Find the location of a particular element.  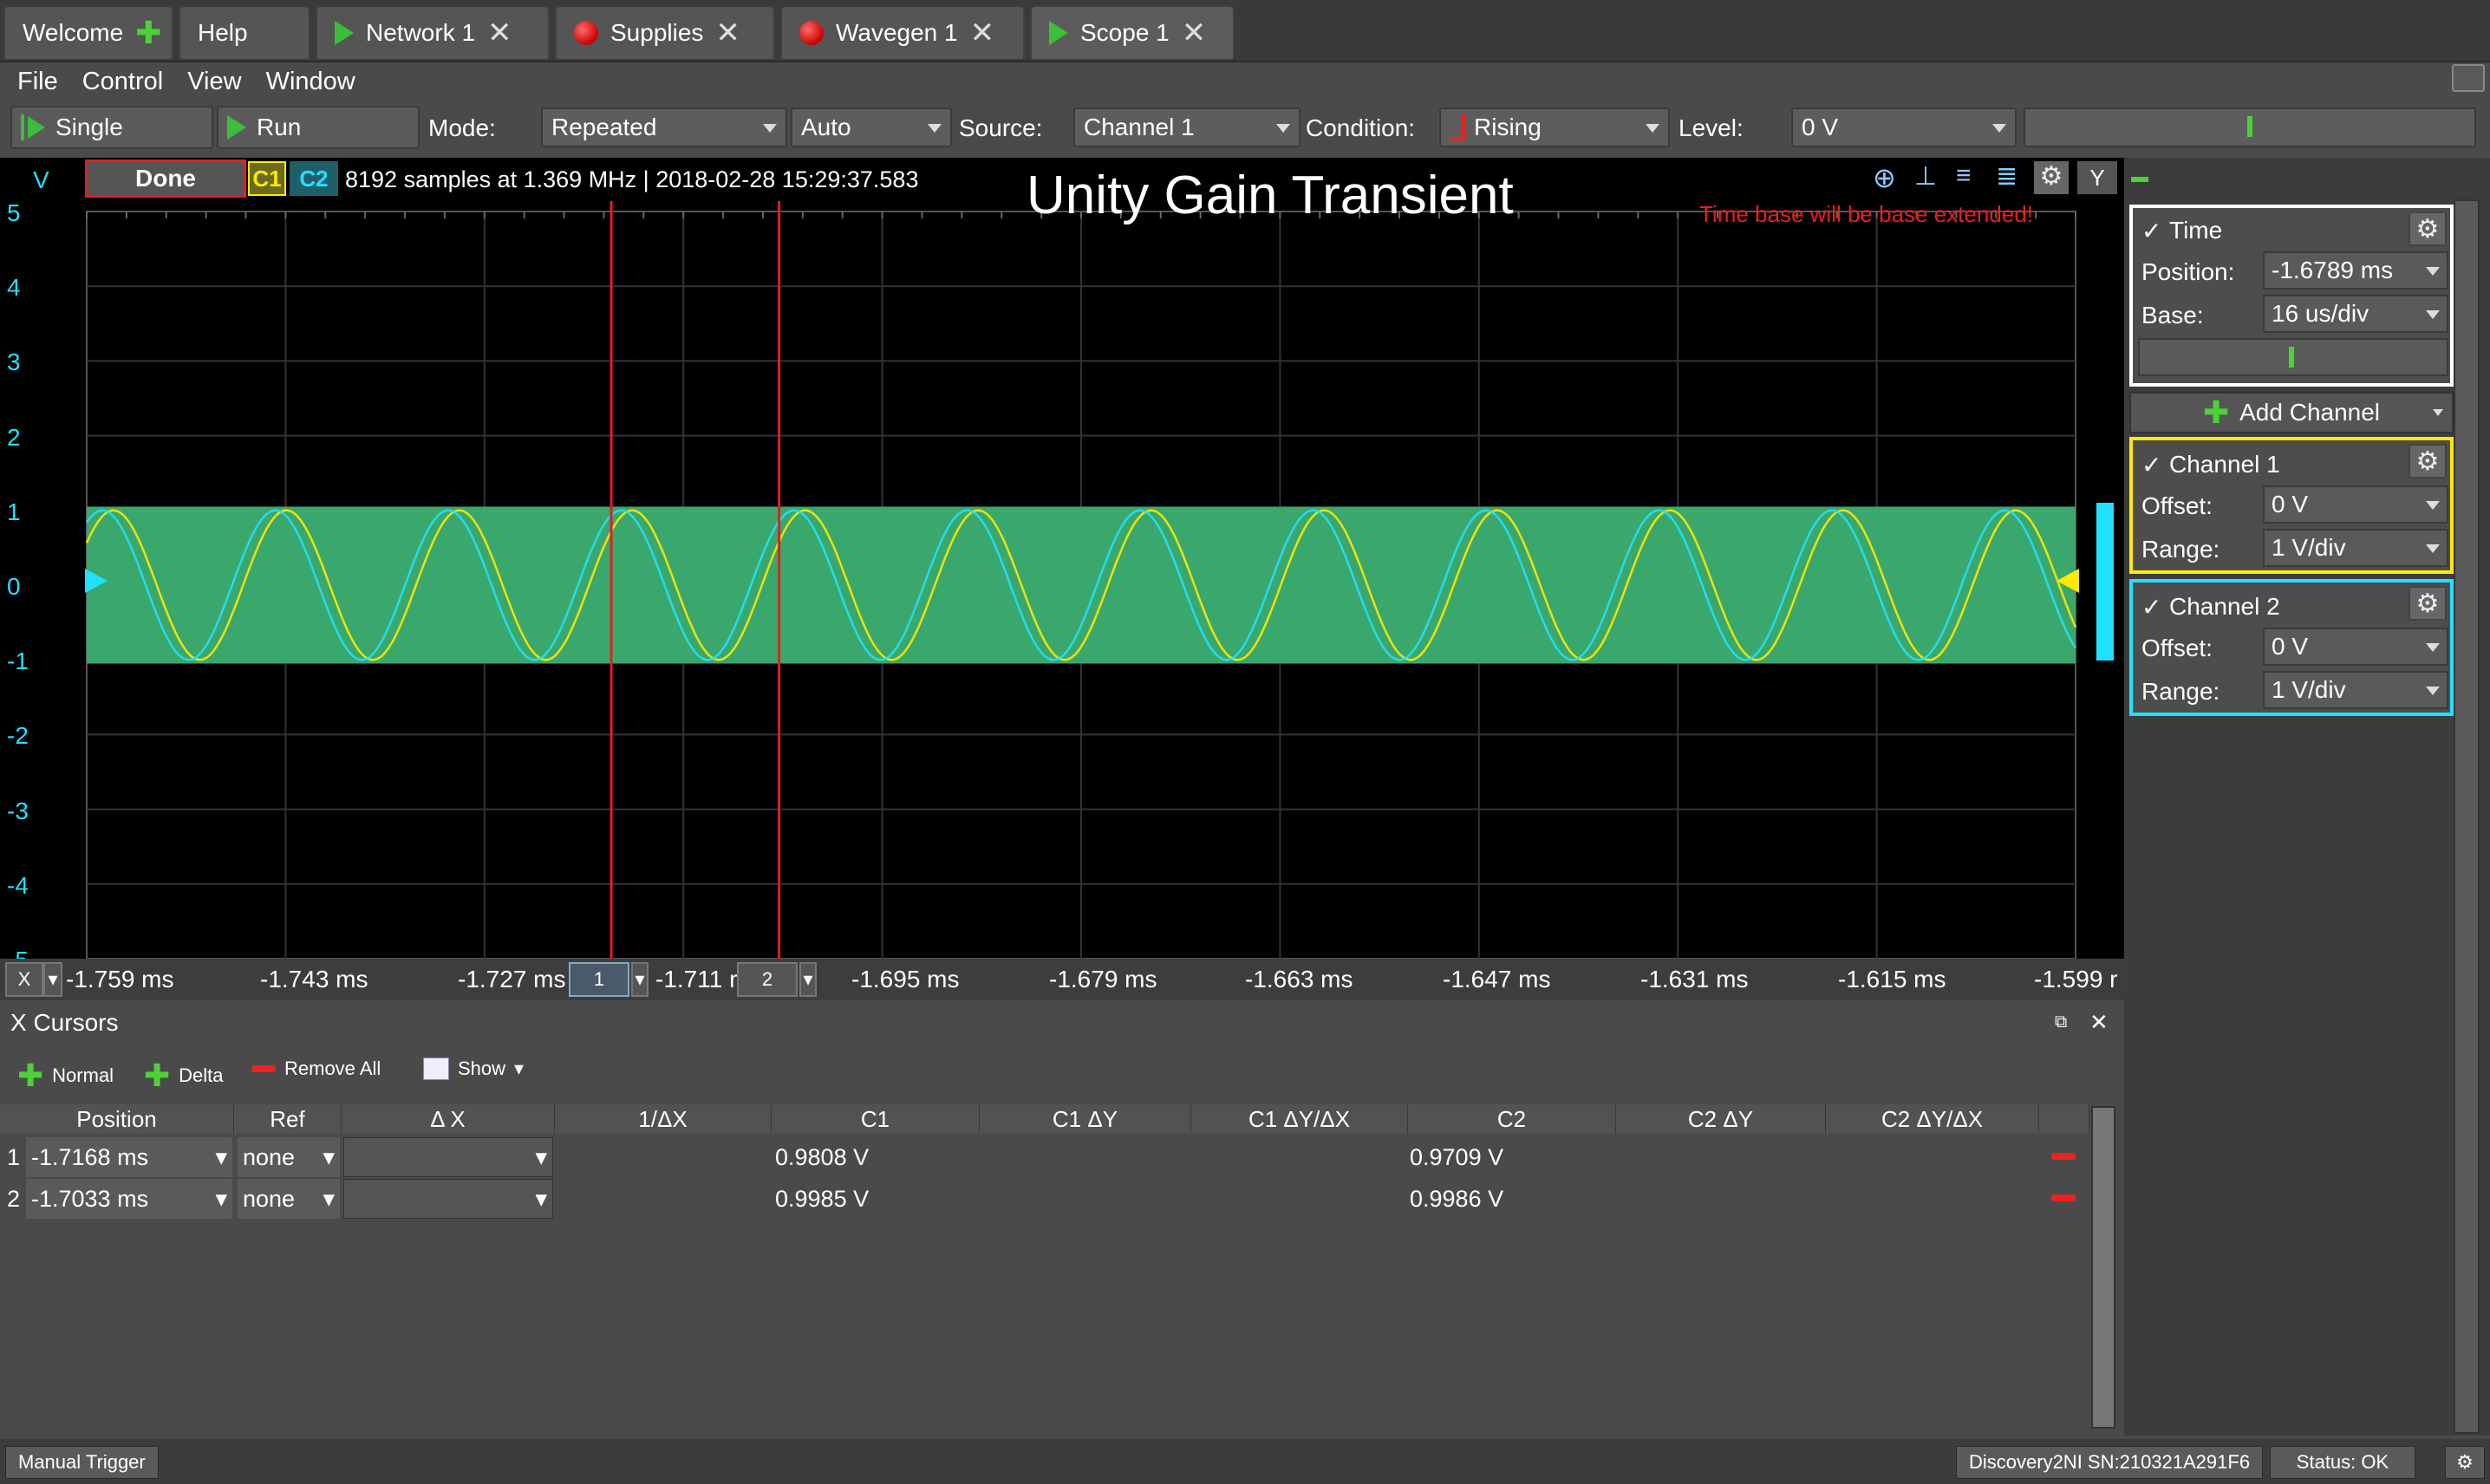

stop-icon is located at coordinates (811, 33).